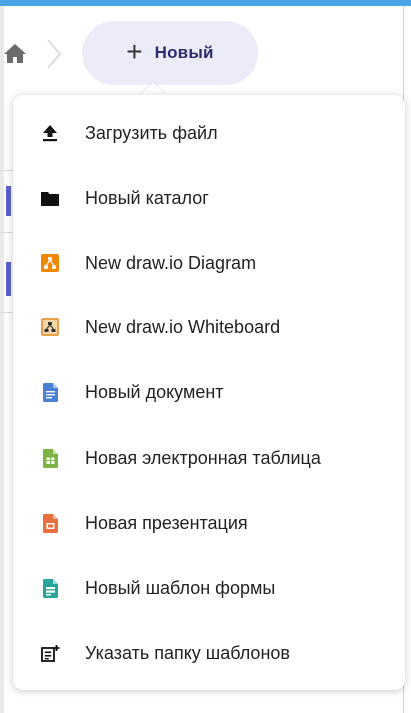  What do you see at coordinates (407, 359) in the screenshot?
I see `right-gutter` at bounding box center [407, 359].